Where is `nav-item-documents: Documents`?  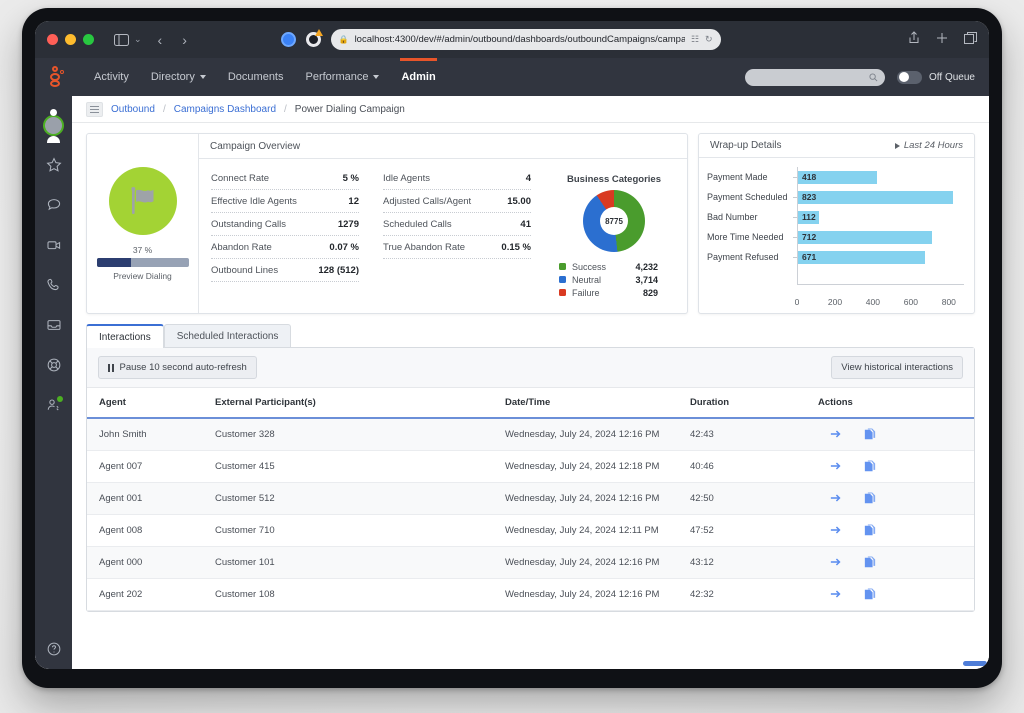
nav-item-documents: Documents is located at coordinates (256, 77).